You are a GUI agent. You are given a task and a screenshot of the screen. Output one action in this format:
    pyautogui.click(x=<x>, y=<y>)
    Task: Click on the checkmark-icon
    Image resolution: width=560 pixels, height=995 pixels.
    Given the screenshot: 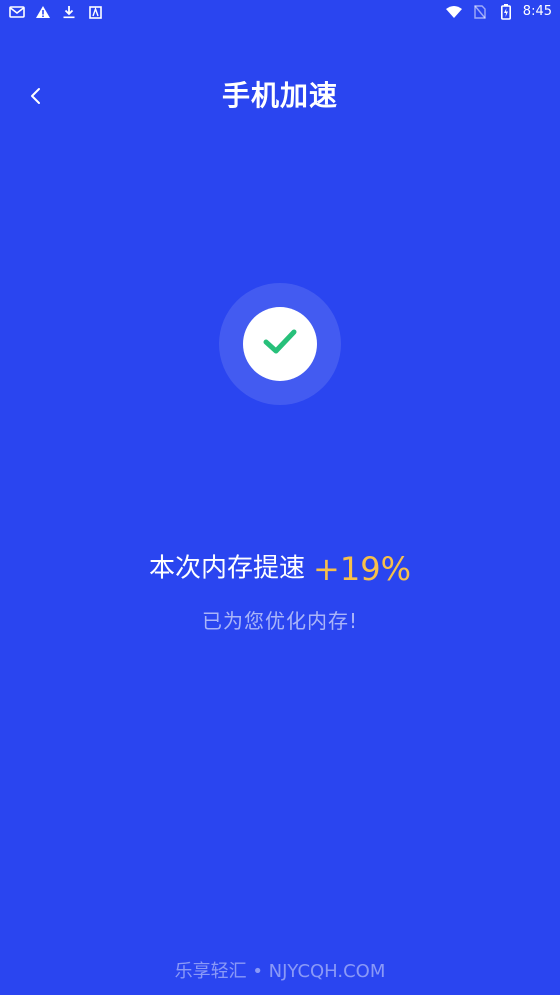 What is the action you would take?
    pyautogui.click(x=280, y=344)
    